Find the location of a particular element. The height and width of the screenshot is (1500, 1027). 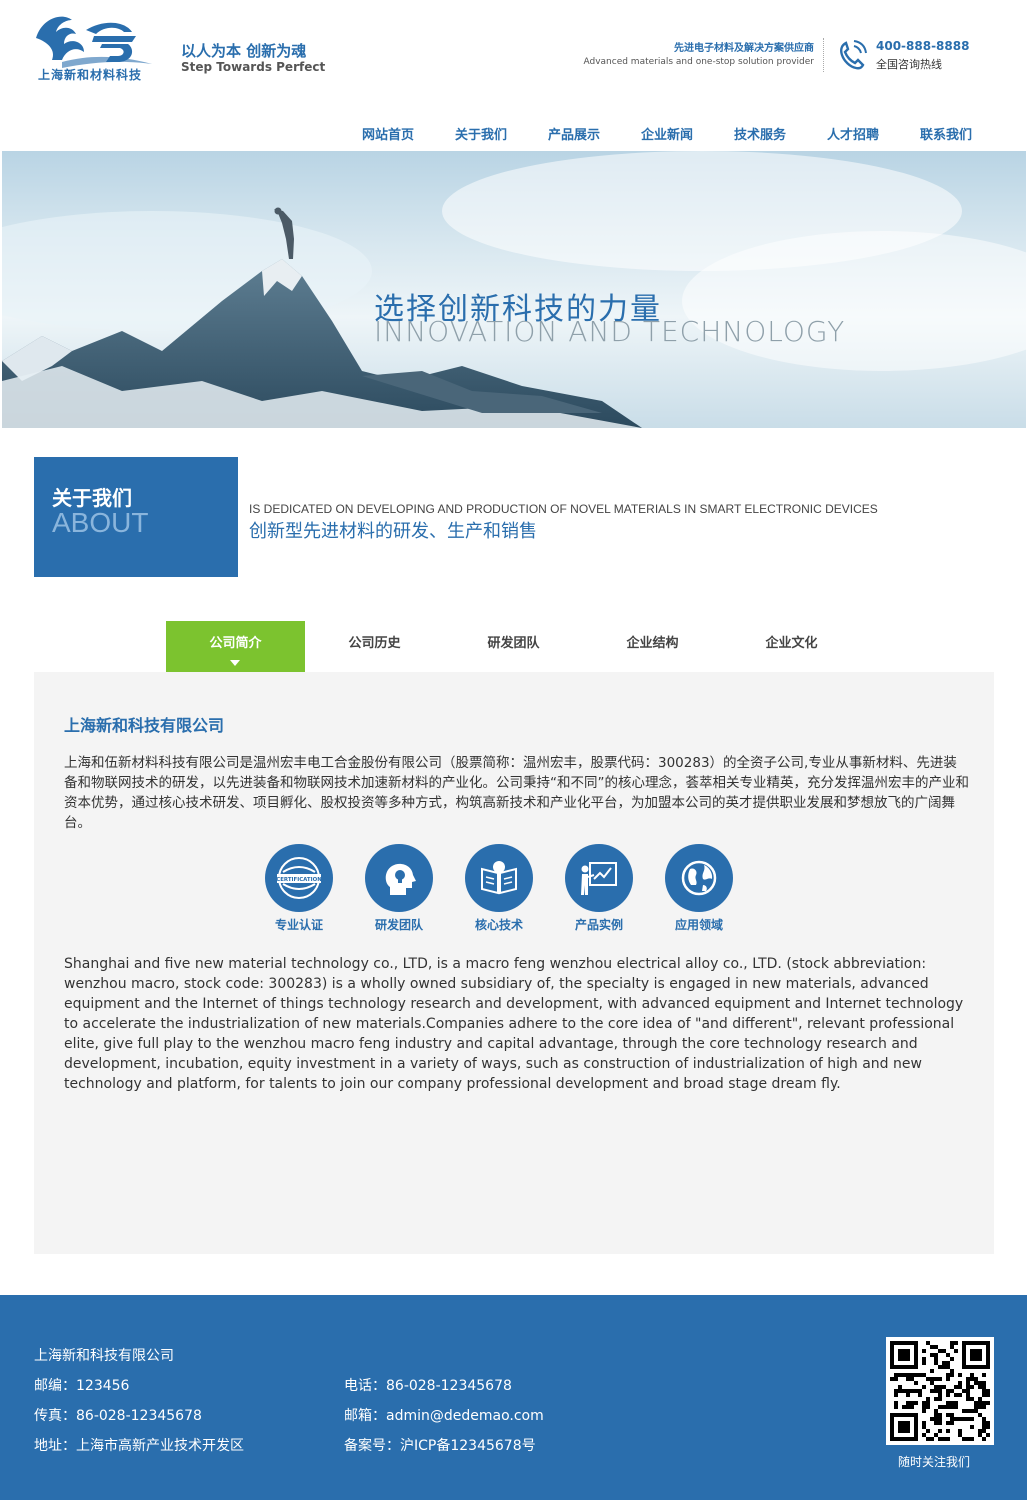

about-heading-en: ABOUT is located at coordinates (100, 522).